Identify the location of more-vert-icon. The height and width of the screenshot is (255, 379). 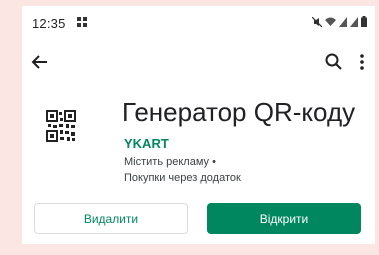
(362, 62).